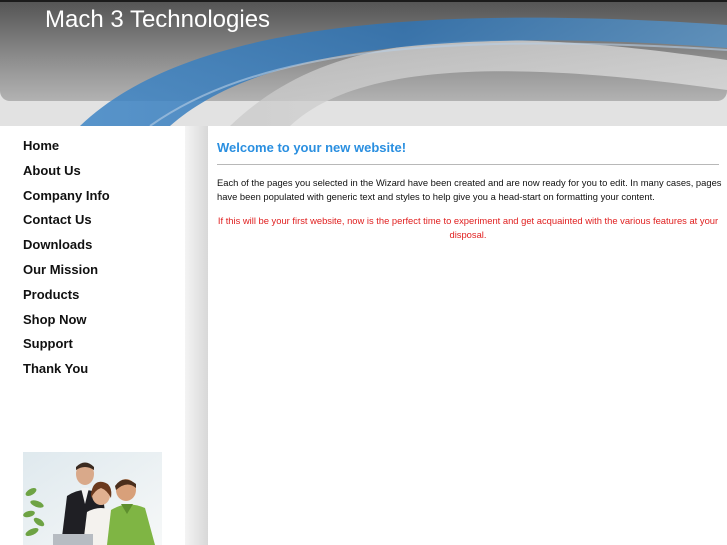 The height and width of the screenshot is (545, 727). I want to click on nav-item-products: Products, so click(66, 297).